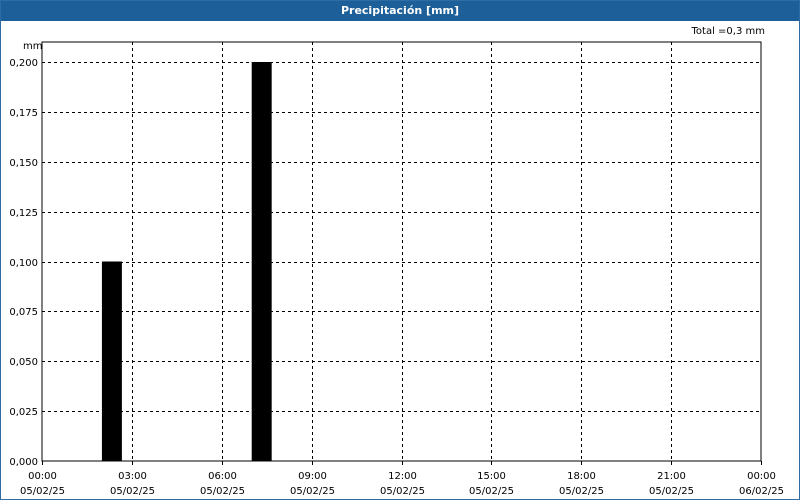 This screenshot has width=800, height=500. Describe the element at coordinates (23, 462) in the screenshot. I see `y-tick-label: 0,000` at that location.